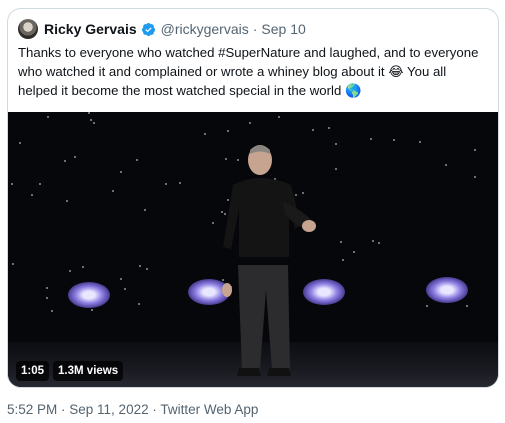  Describe the element at coordinates (90, 29) in the screenshot. I see `author-display-name: Ricky Gervais` at that location.